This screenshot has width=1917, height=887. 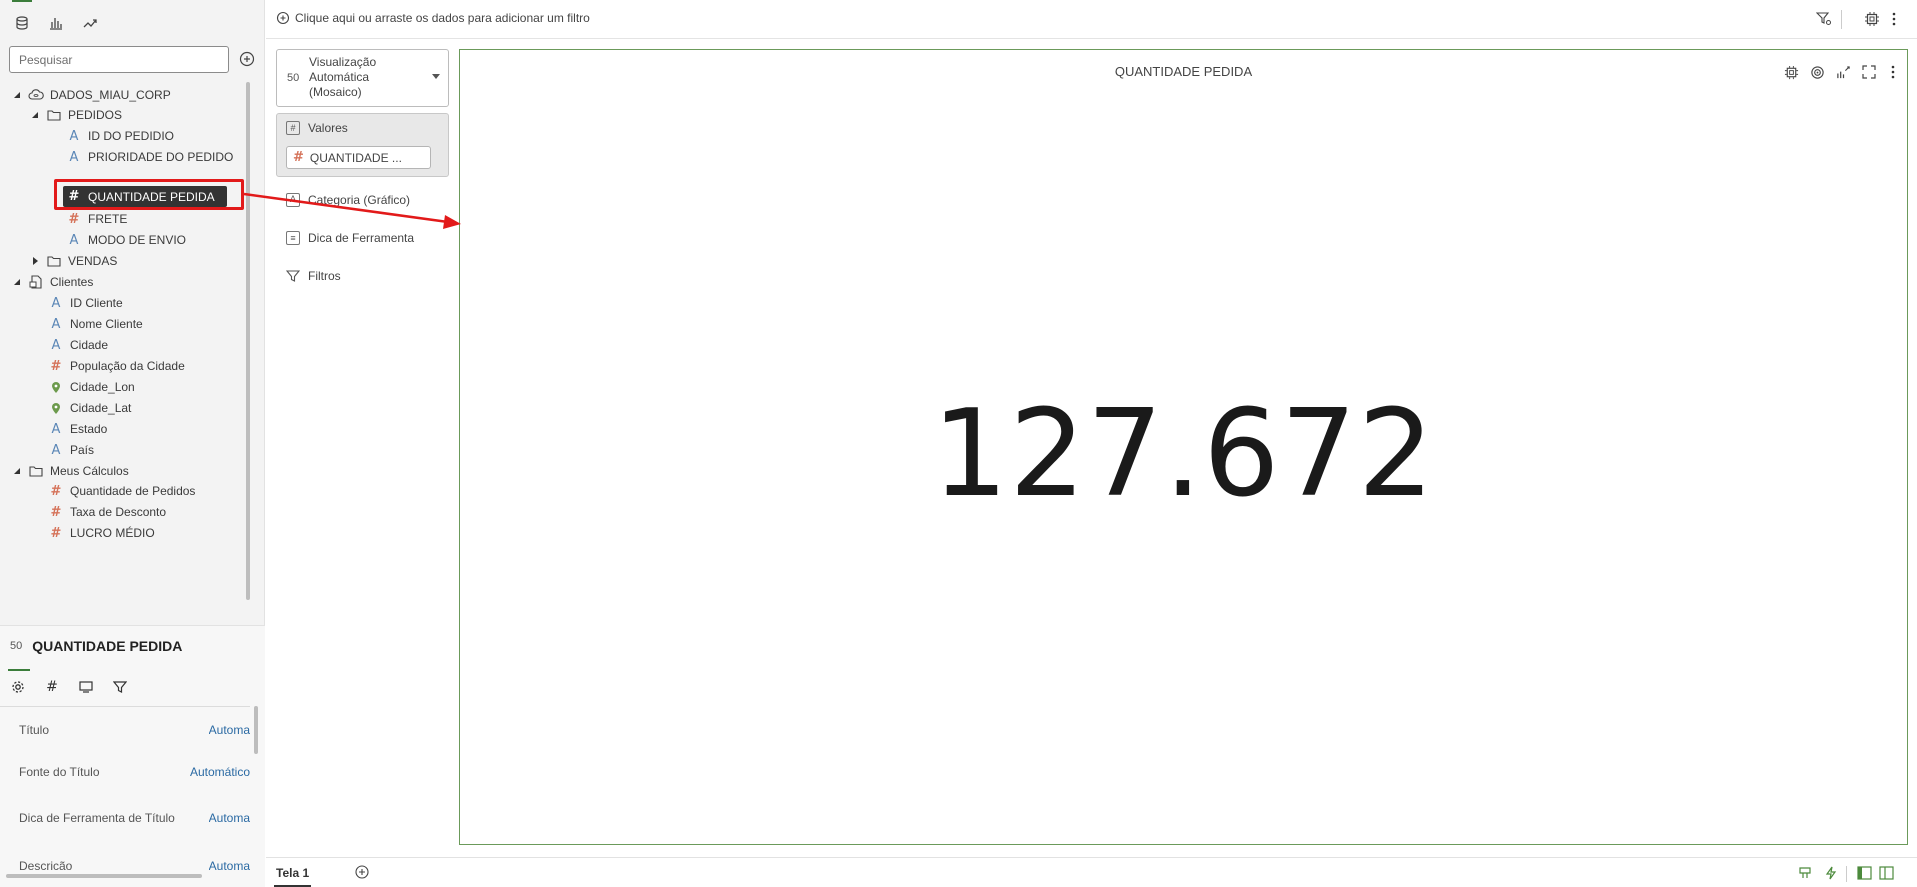 What do you see at coordinates (350, 238) in the screenshot?
I see `tooltip-dropzone: ≡ Dica de Ferramenta` at bounding box center [350, 238].